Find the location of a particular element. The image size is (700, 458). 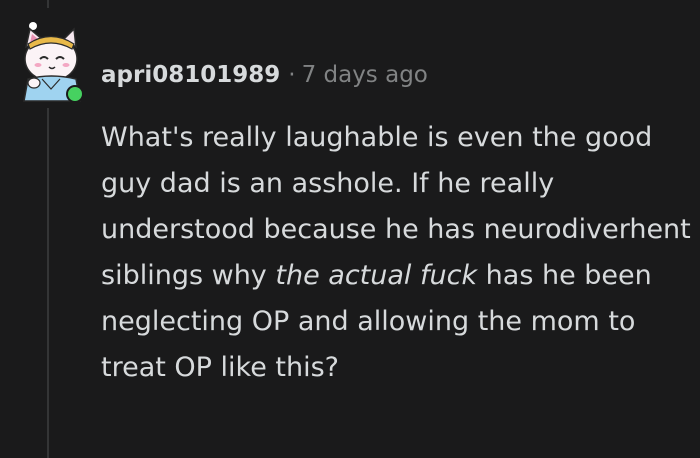

online-status-indicator is located at coordinates (75, 94).